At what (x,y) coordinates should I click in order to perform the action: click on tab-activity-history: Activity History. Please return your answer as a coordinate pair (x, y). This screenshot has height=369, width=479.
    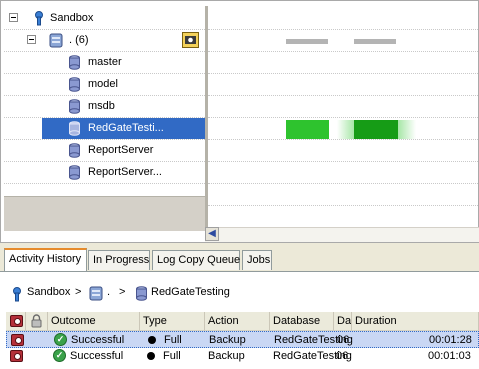
    Looking at the image, I should click on (45, 259).